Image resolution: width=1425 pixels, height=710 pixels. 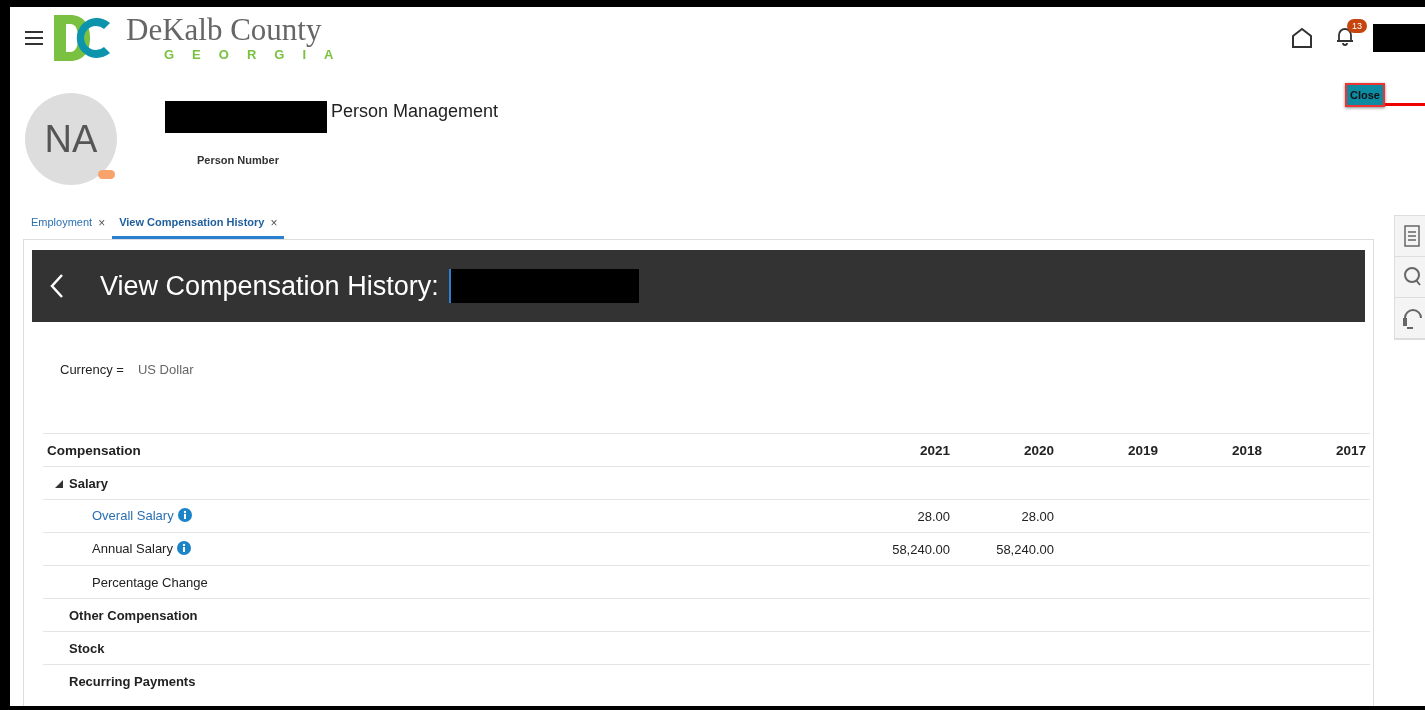 What do you see at coordinates (446, 450) in the screenshot?
I see `column-header: Compensation` at bounding box center [446, 450].